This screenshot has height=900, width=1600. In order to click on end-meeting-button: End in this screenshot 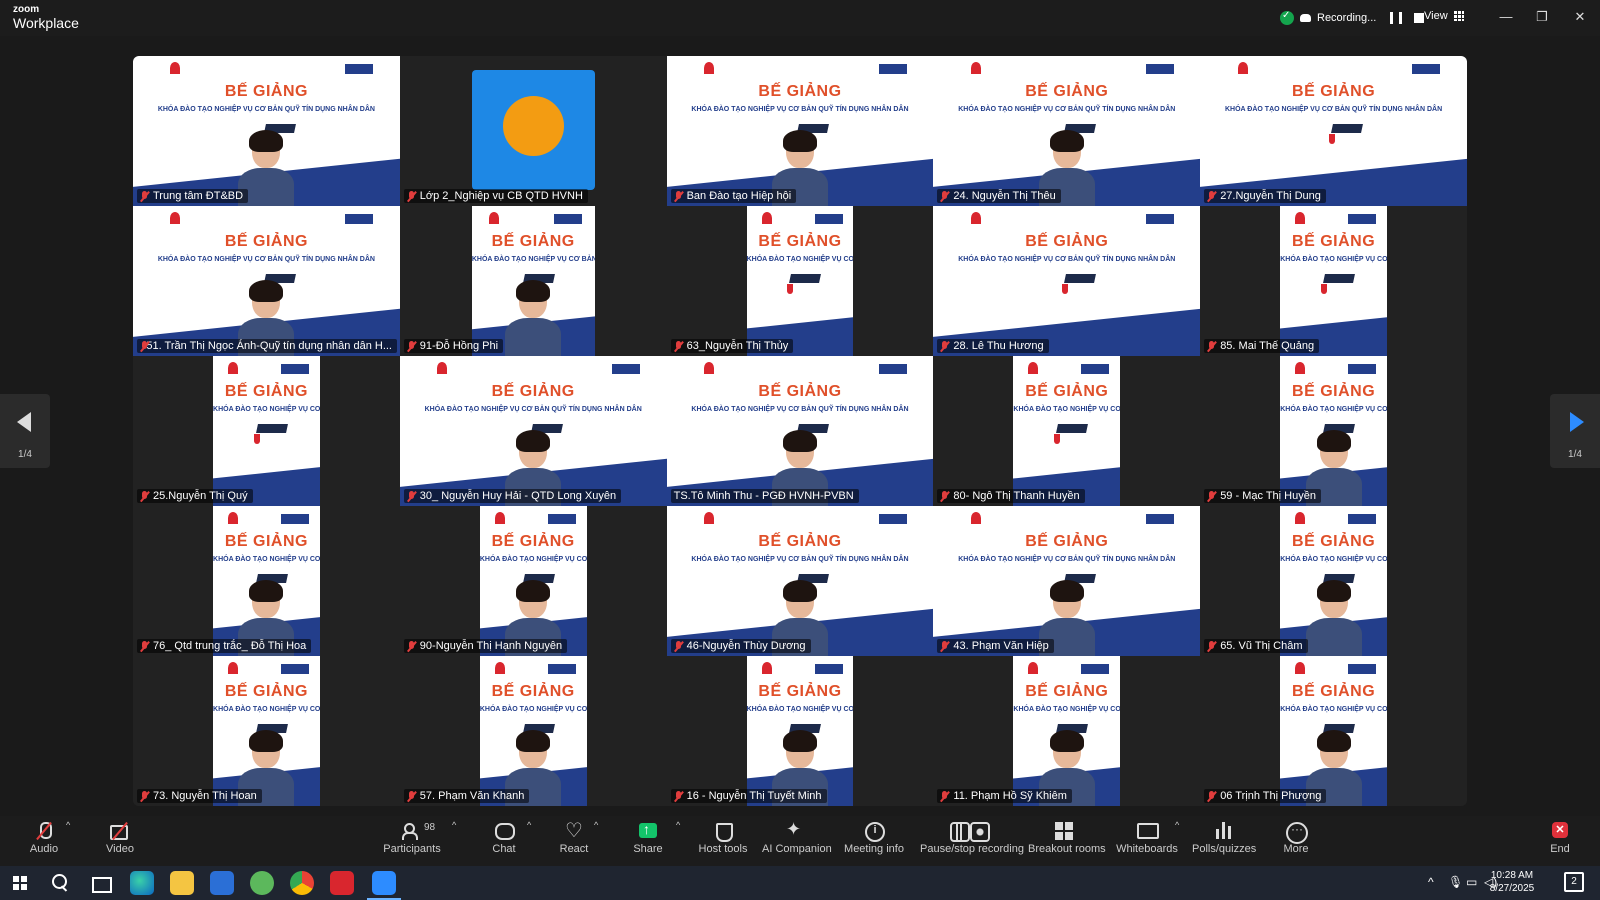, I will do `click(1560, 842)`.